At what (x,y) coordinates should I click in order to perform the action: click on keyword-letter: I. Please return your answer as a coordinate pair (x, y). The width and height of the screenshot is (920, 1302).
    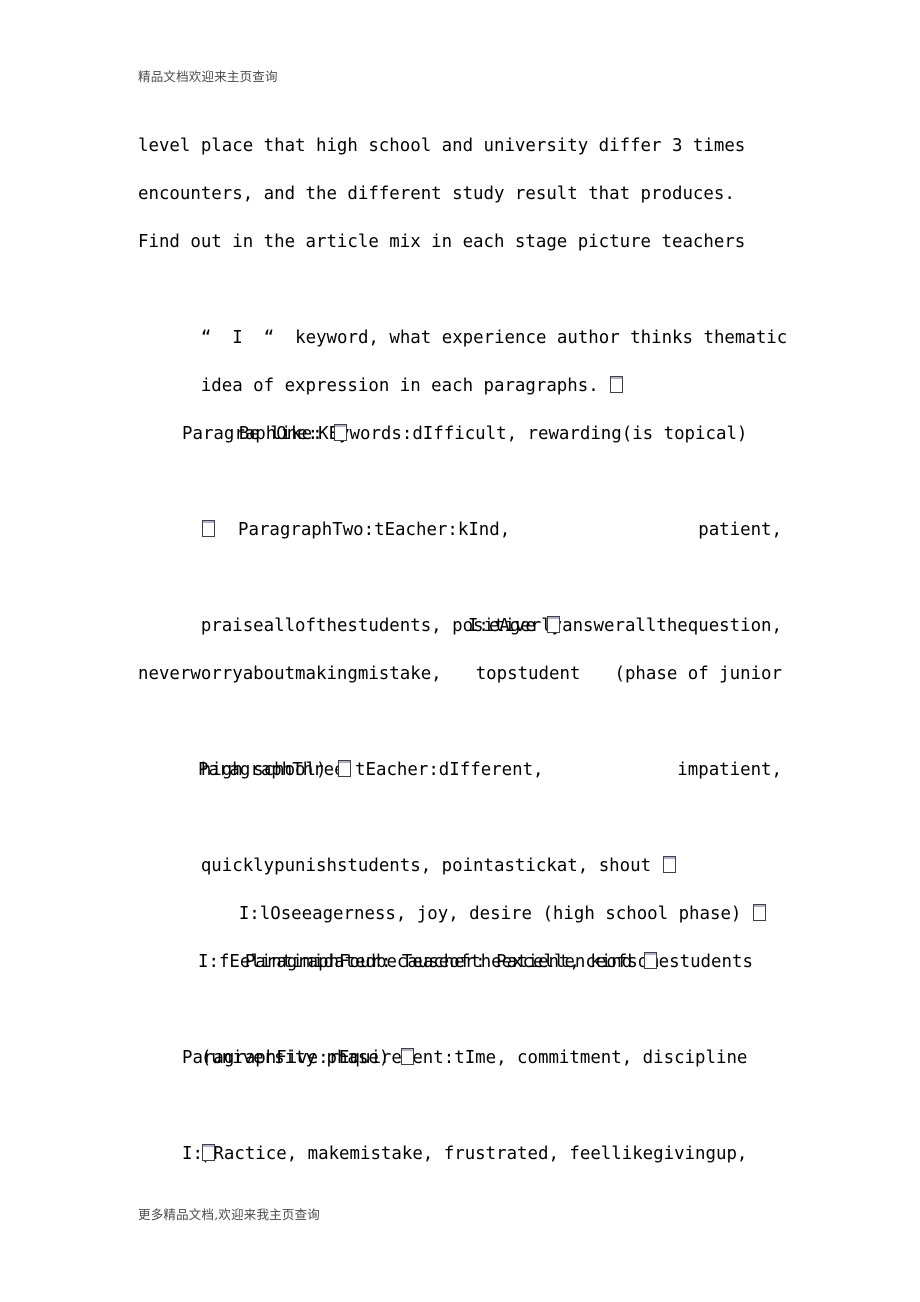
    Looking at the image, I should click on (237, 338).